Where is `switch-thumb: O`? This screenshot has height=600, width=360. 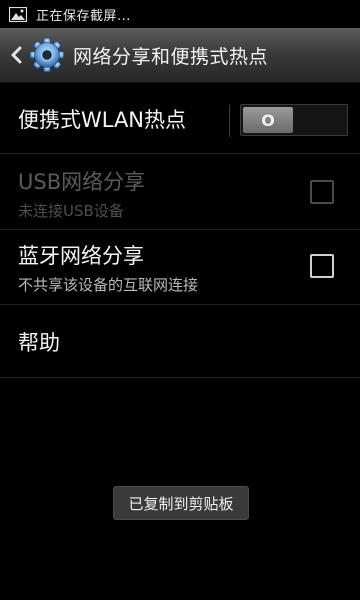
switch-thumb: O is located at coordinates (268, 120).